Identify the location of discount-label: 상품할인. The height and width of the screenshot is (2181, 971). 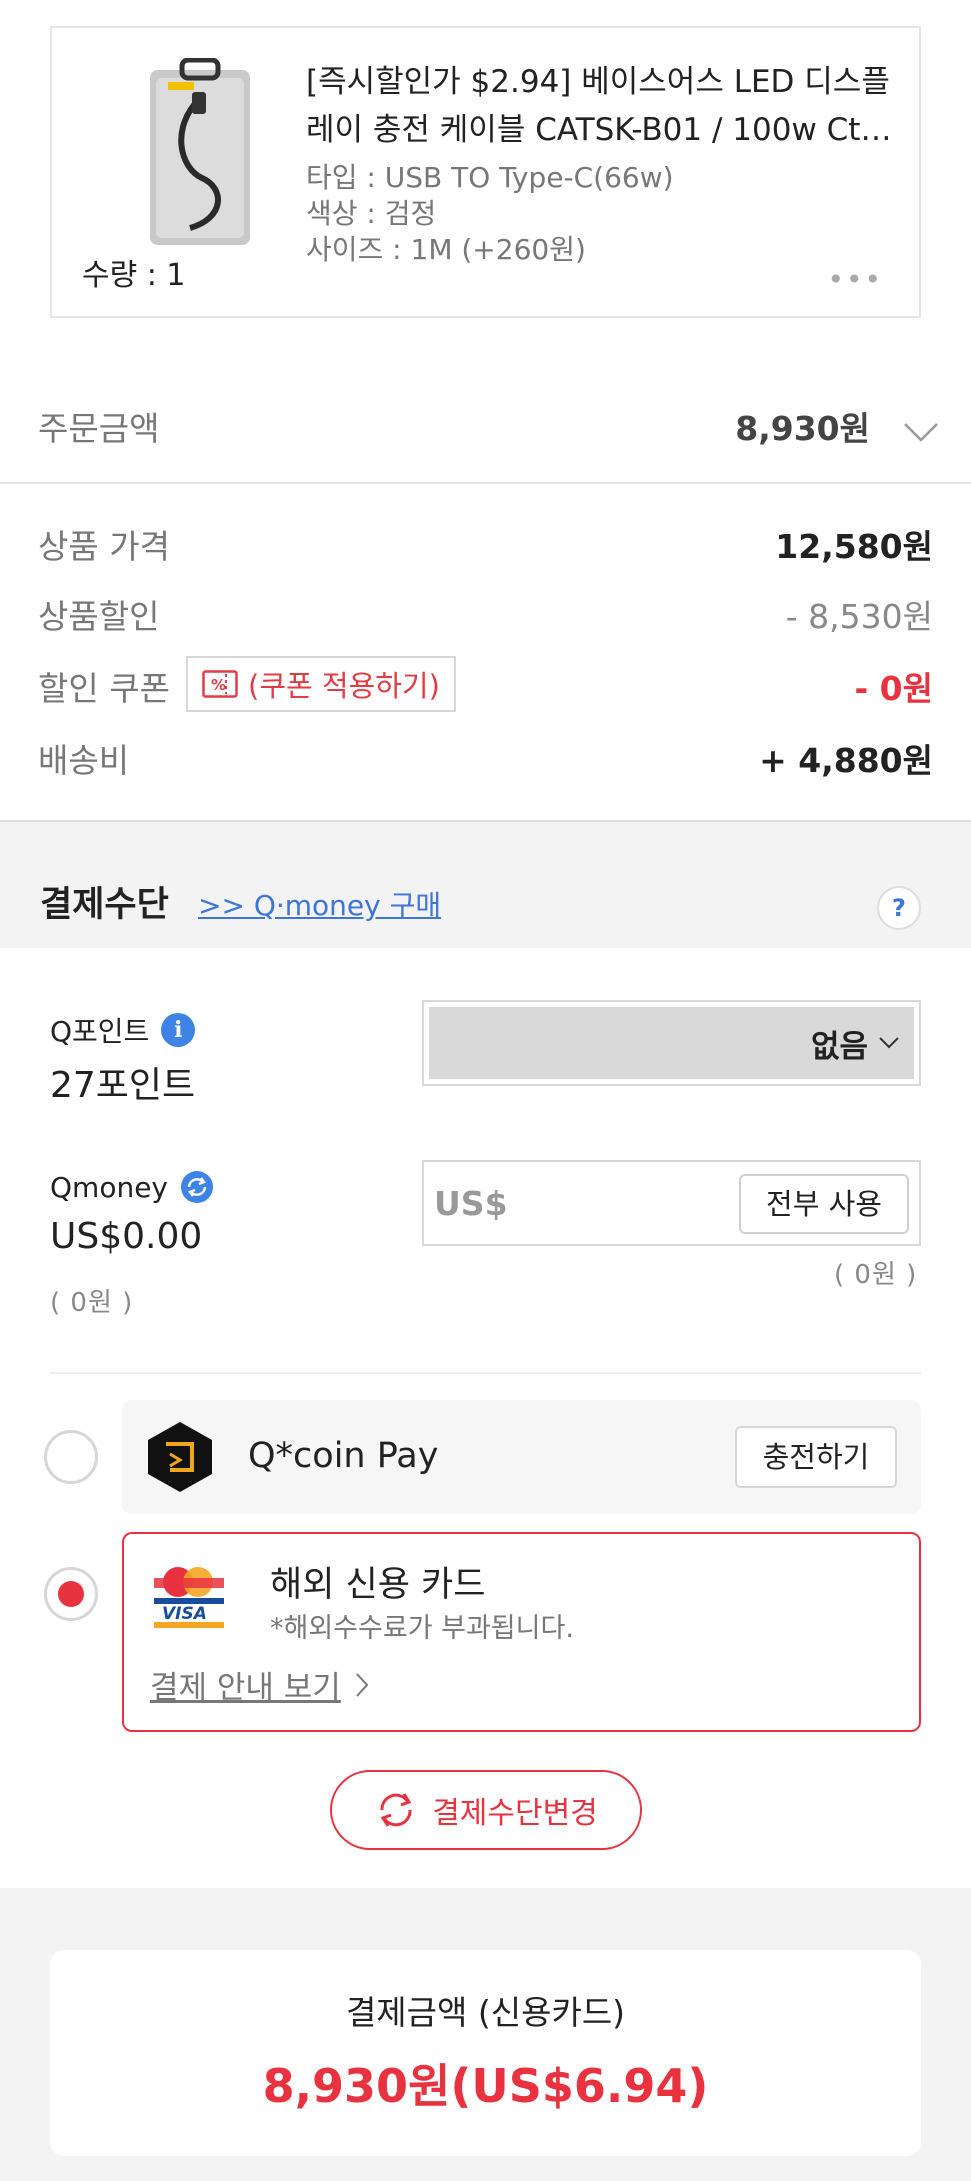
(99, 616).